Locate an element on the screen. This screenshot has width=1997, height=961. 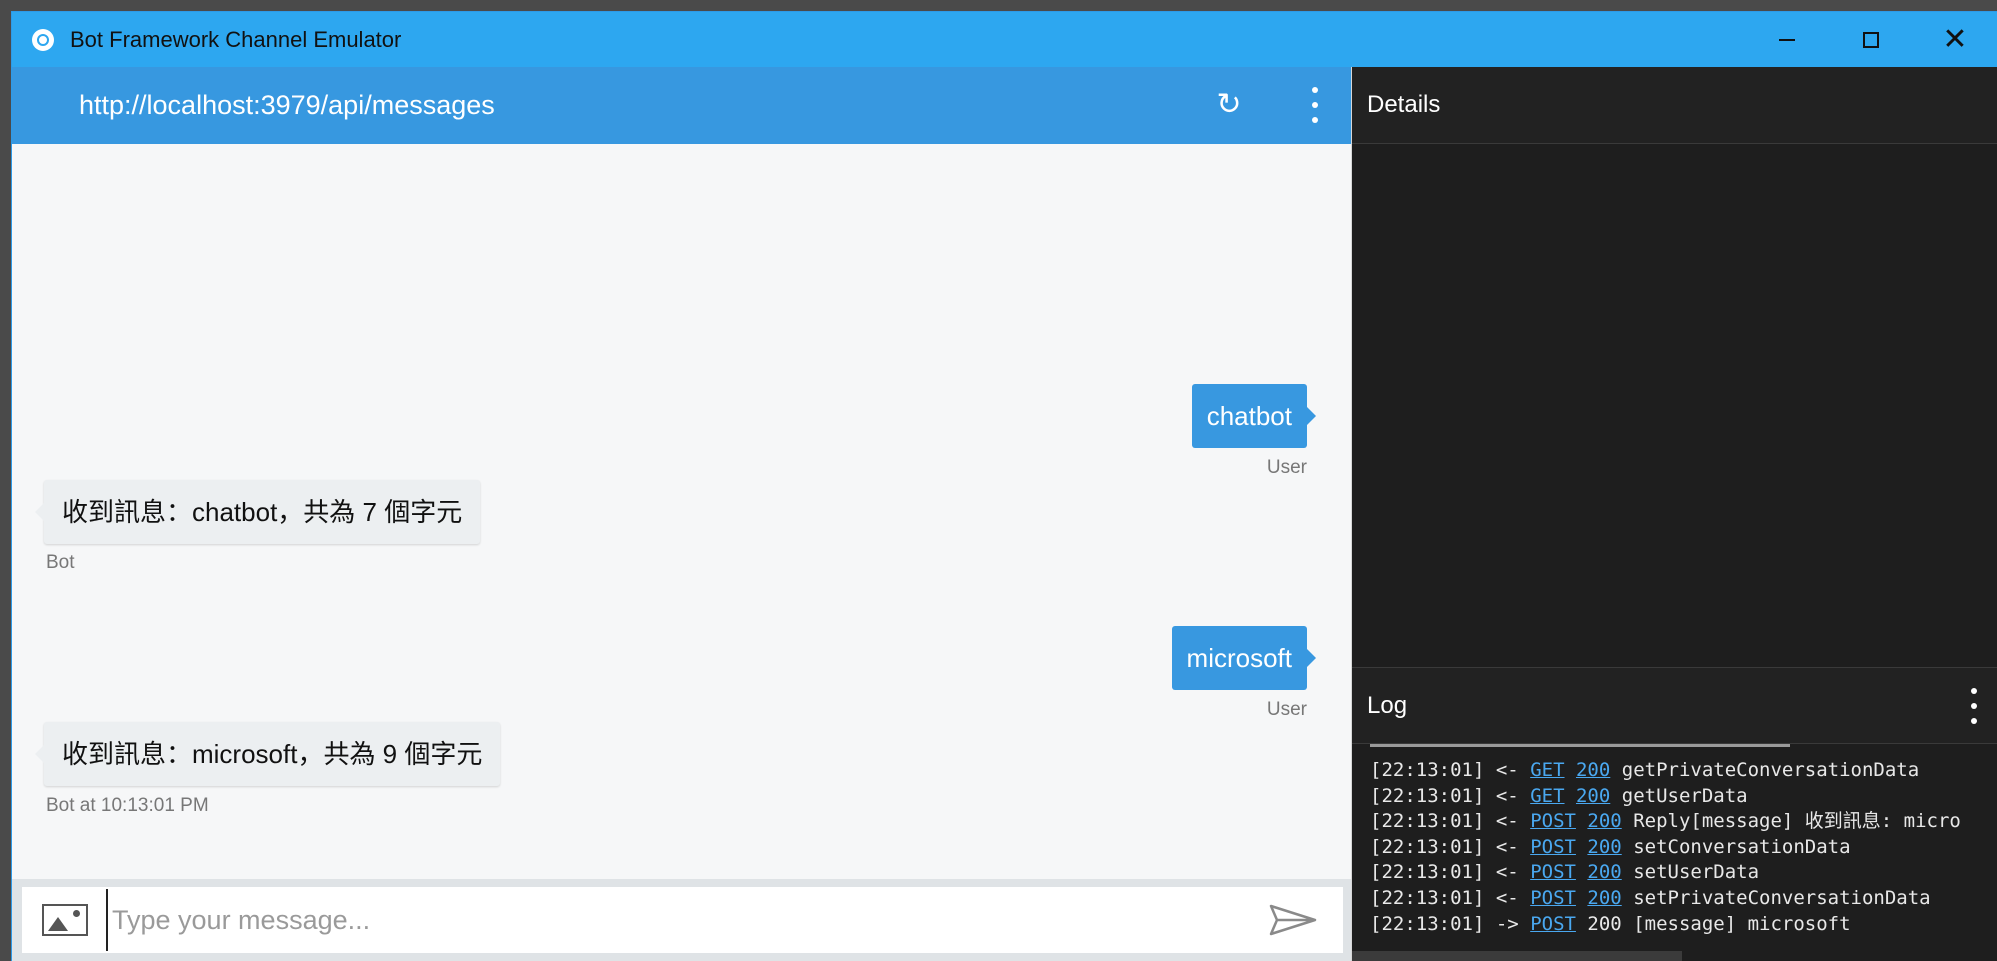
message-input is located at coordinates (681, 920).